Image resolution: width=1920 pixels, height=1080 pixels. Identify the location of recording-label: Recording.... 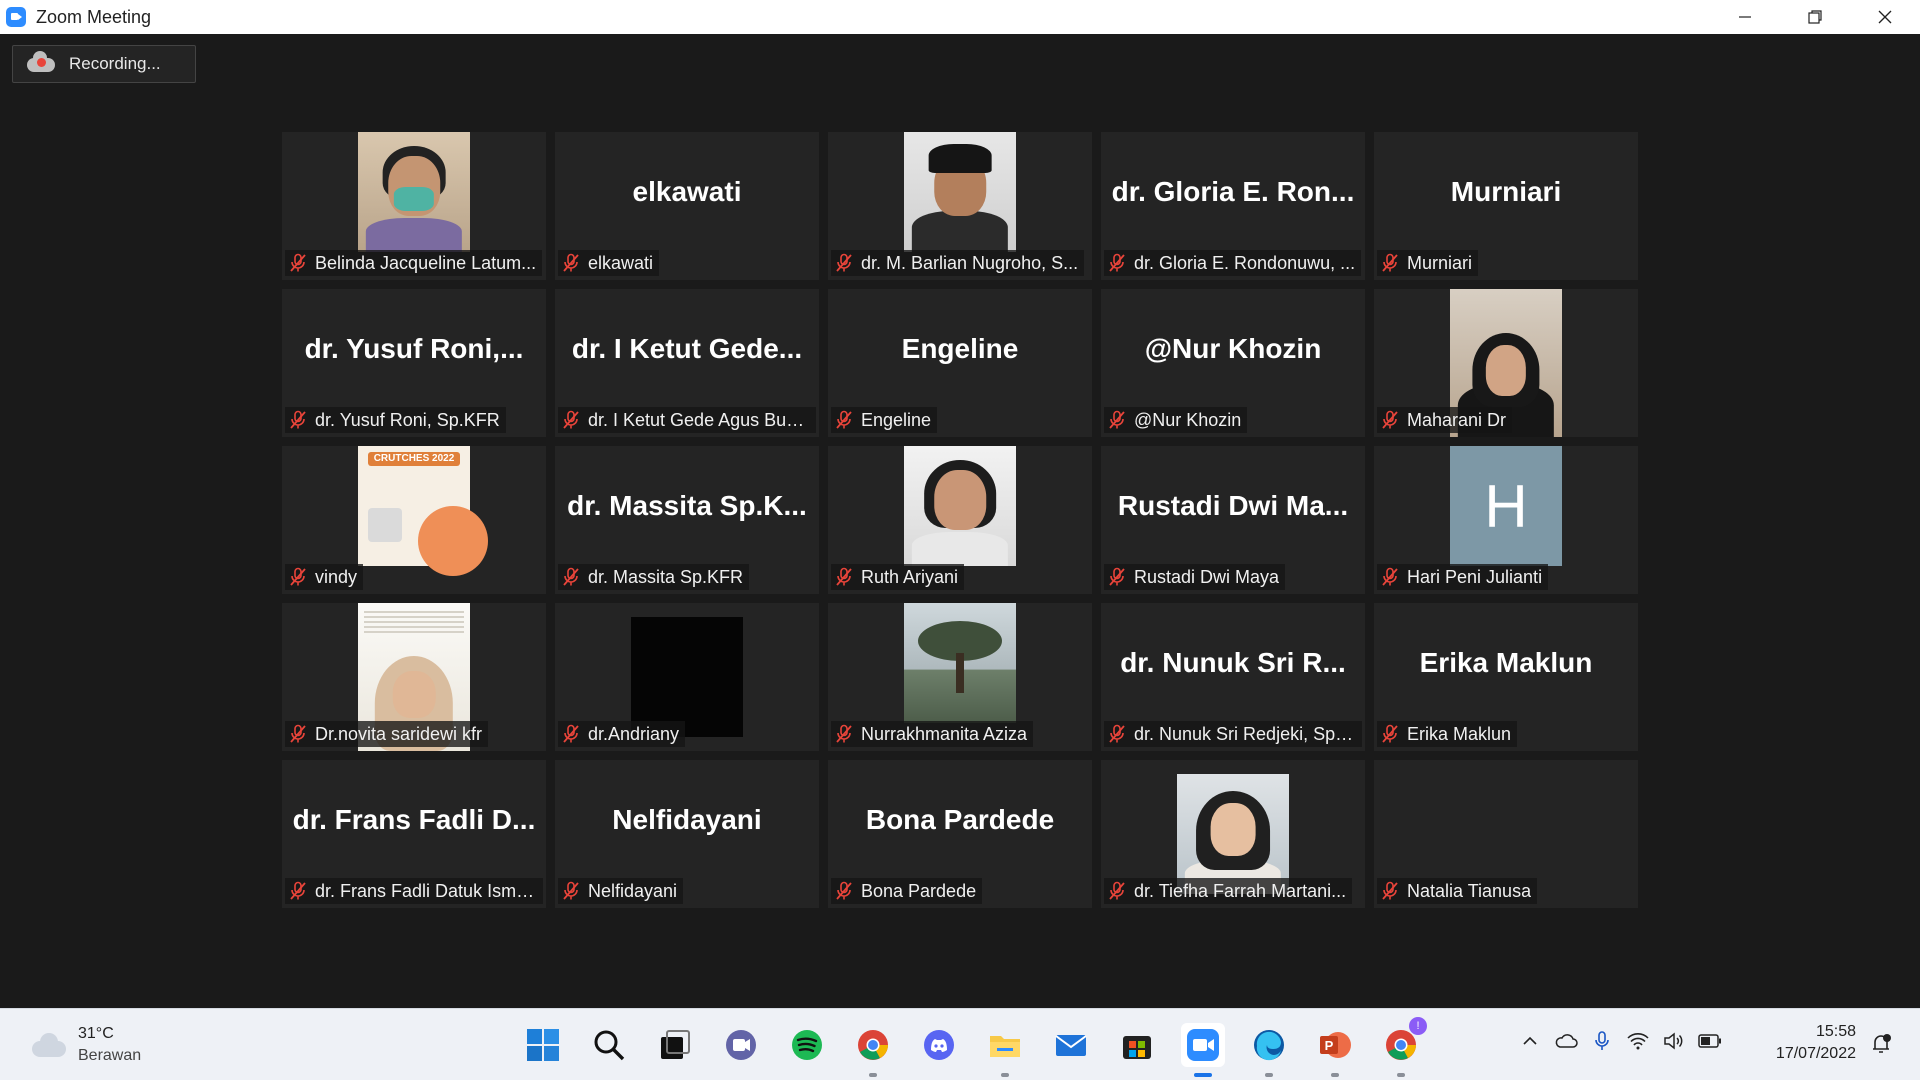
(115, 63).